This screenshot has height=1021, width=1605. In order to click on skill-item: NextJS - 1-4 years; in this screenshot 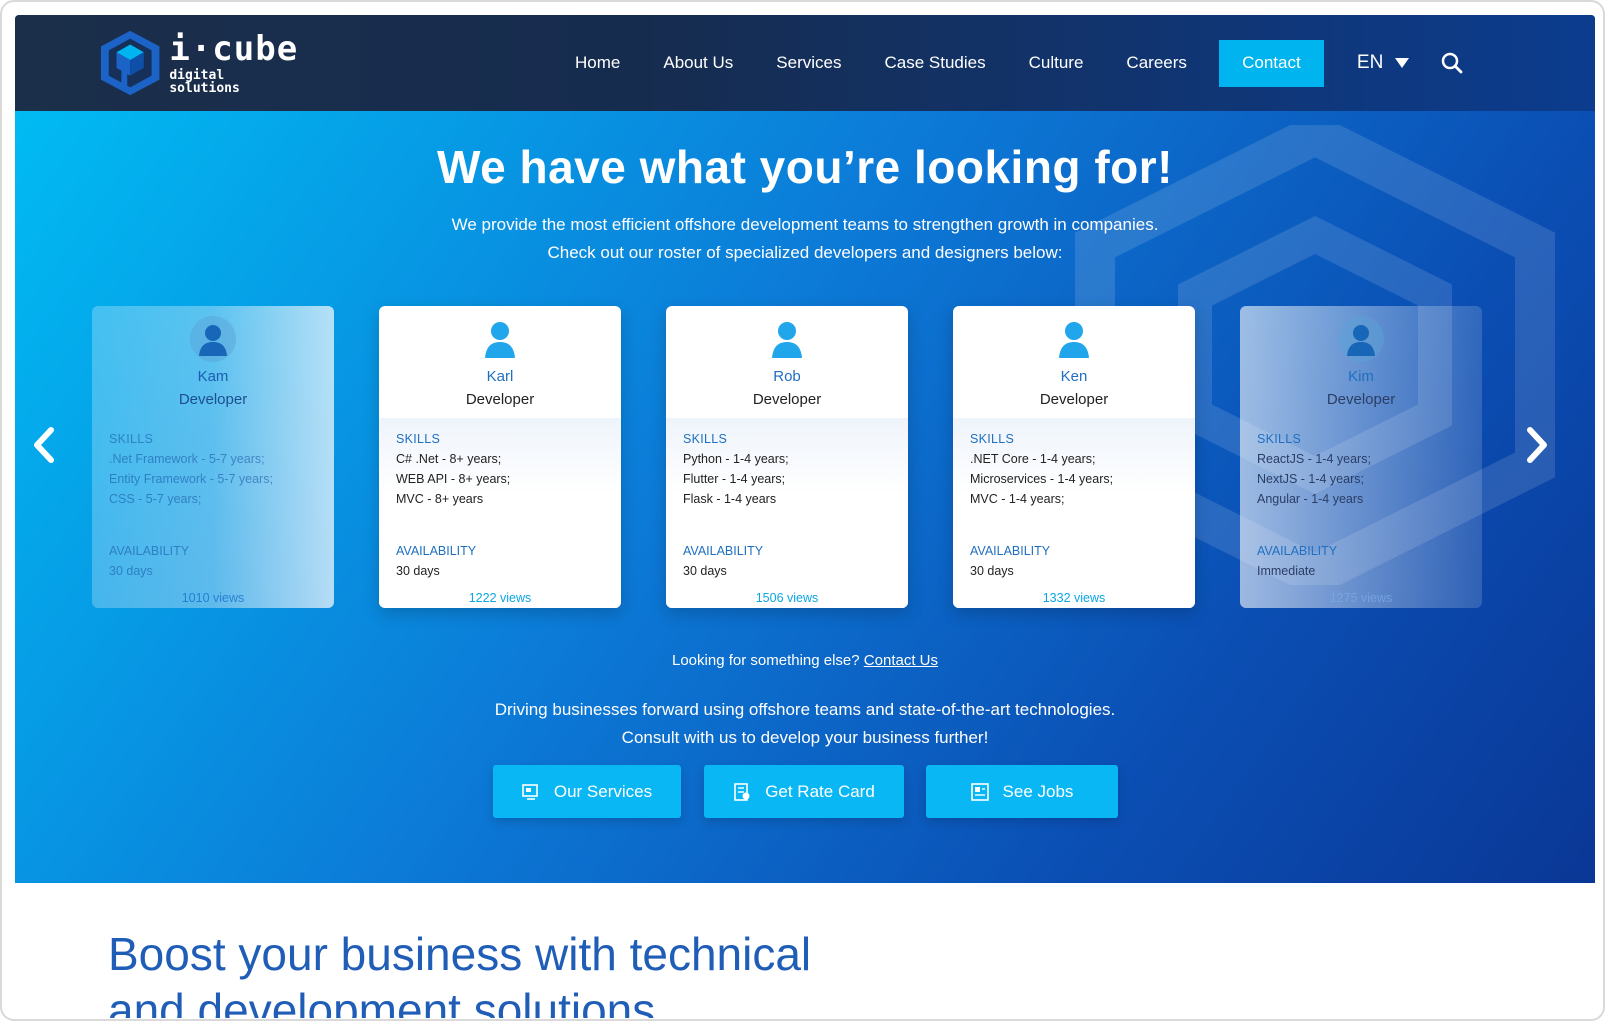, I will do `click(1310, 479)`.